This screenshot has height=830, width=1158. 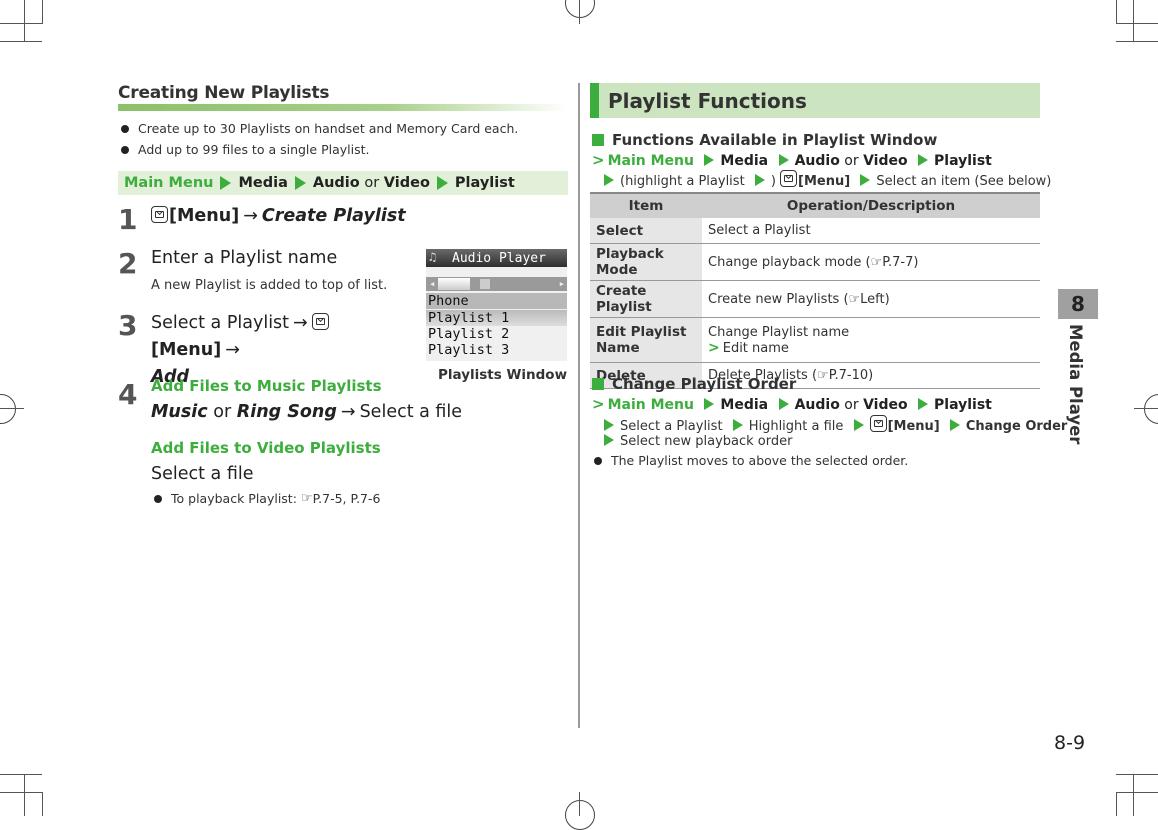 What do you see at coordinates (254, 149) in the screenshot?
I see `bullet-text: Add up to 99 files to a single Playlist.` at bounding box center [254, 149].